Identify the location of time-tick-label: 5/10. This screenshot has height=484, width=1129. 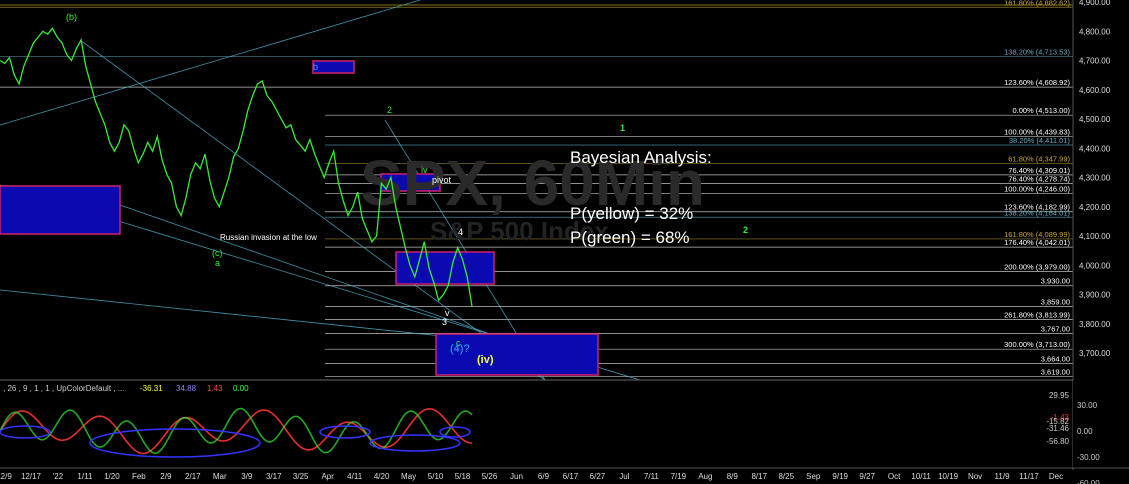
(436, 476).